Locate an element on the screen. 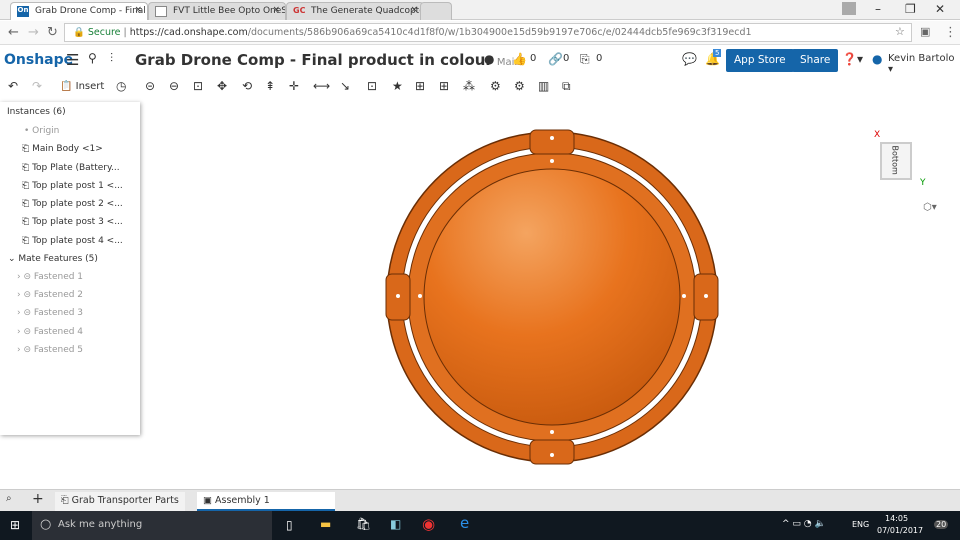 The height and width of the screenshot is (540, 960). planar-mate-icon: ✥ is located at coordinates (222, 86).